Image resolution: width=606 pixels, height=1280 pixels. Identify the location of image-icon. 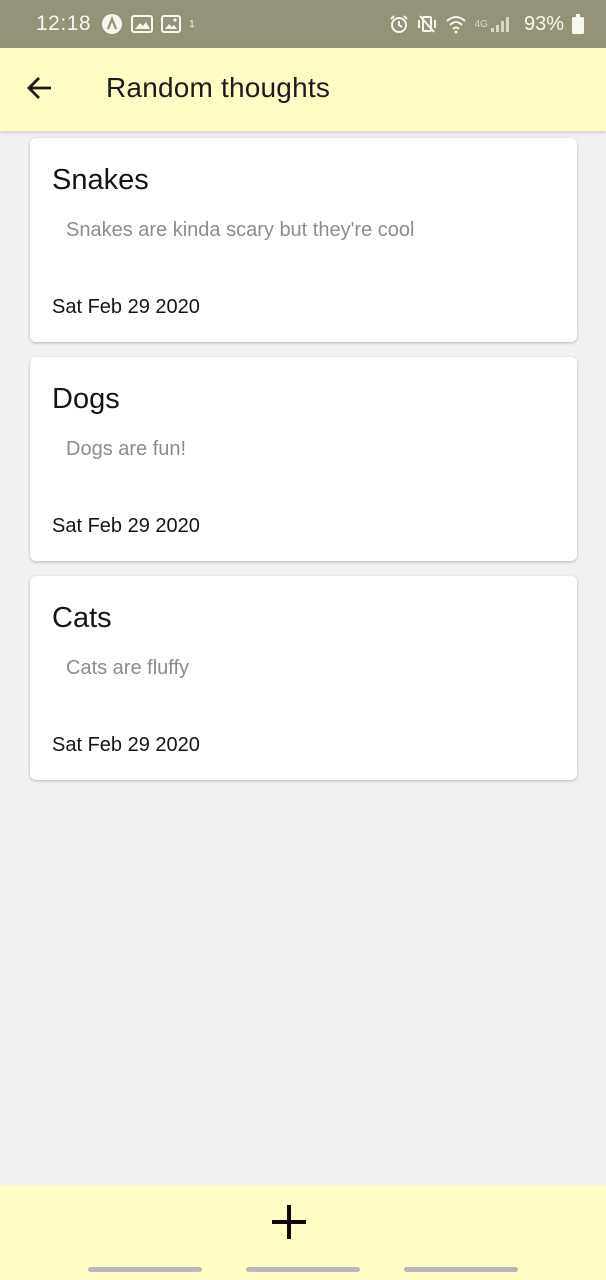
(171, 24).